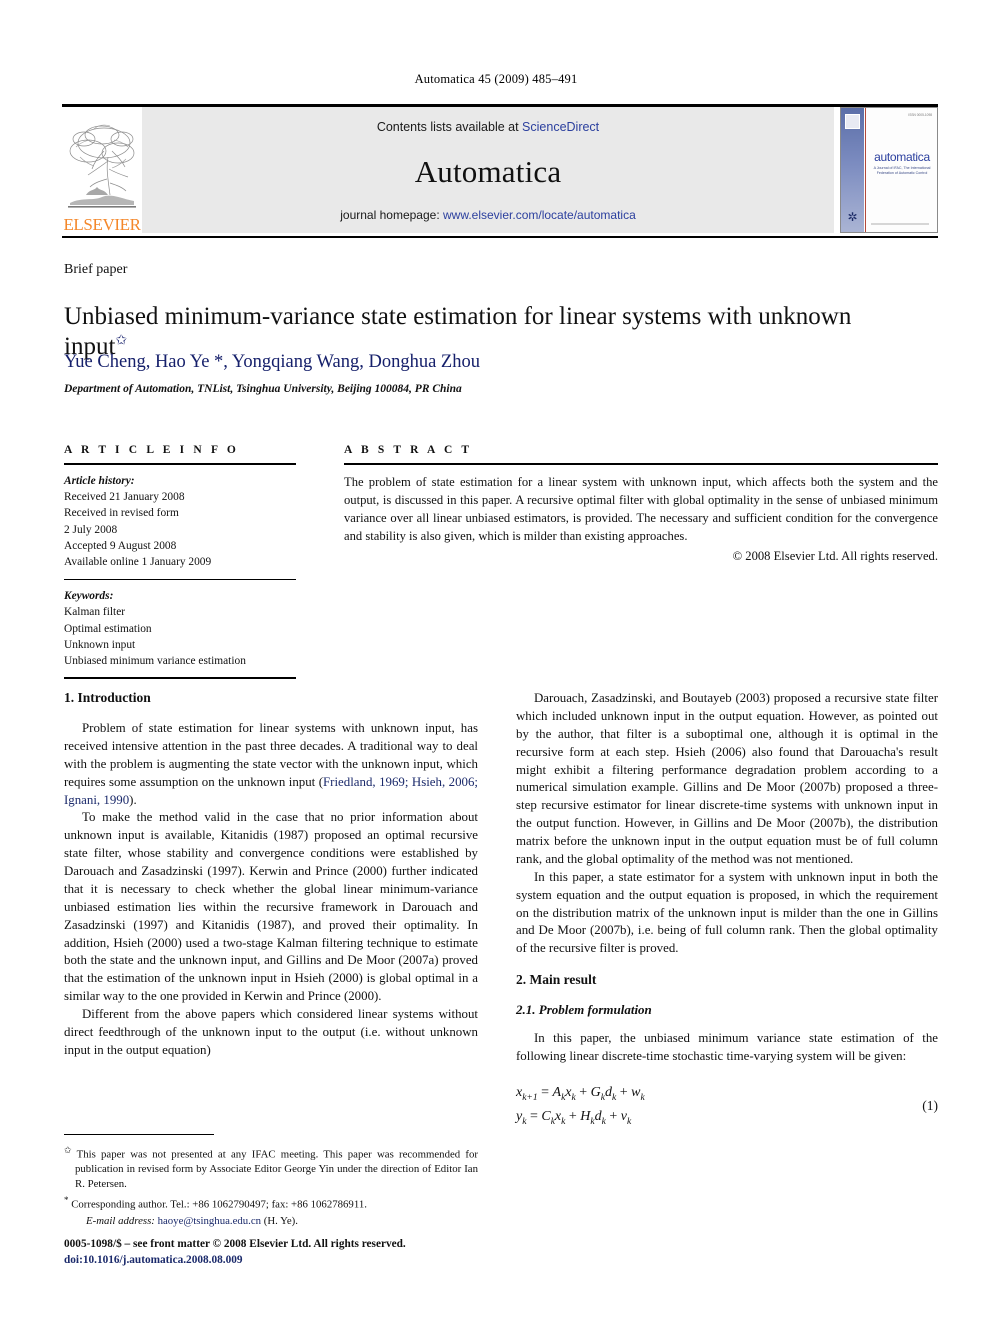 This screenshot has height=1323, width=992. Describe the element at coordinates (852, 121) in the screenshot. I see `cover-spine-logo-icon` at that location.